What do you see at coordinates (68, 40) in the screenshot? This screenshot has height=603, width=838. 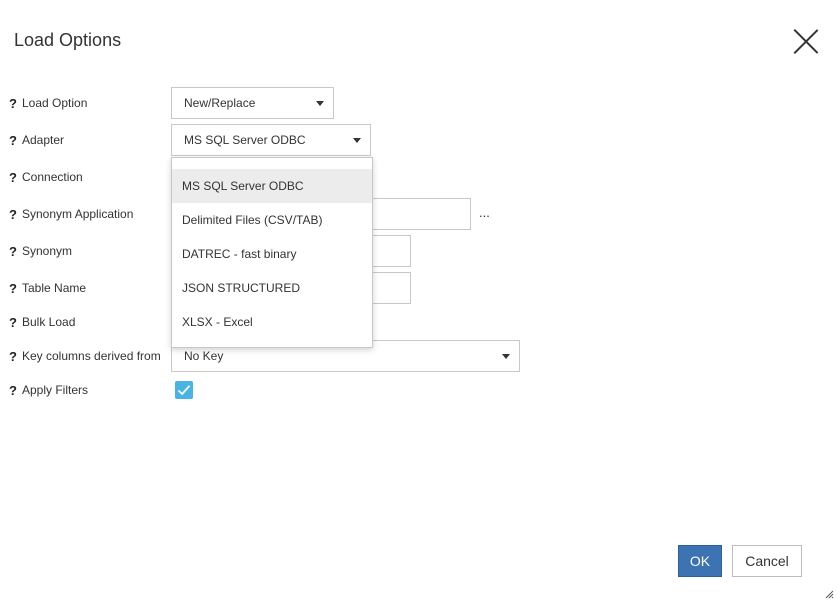 I see `dialog-title: Load Options` at bounding box center [68, 40].